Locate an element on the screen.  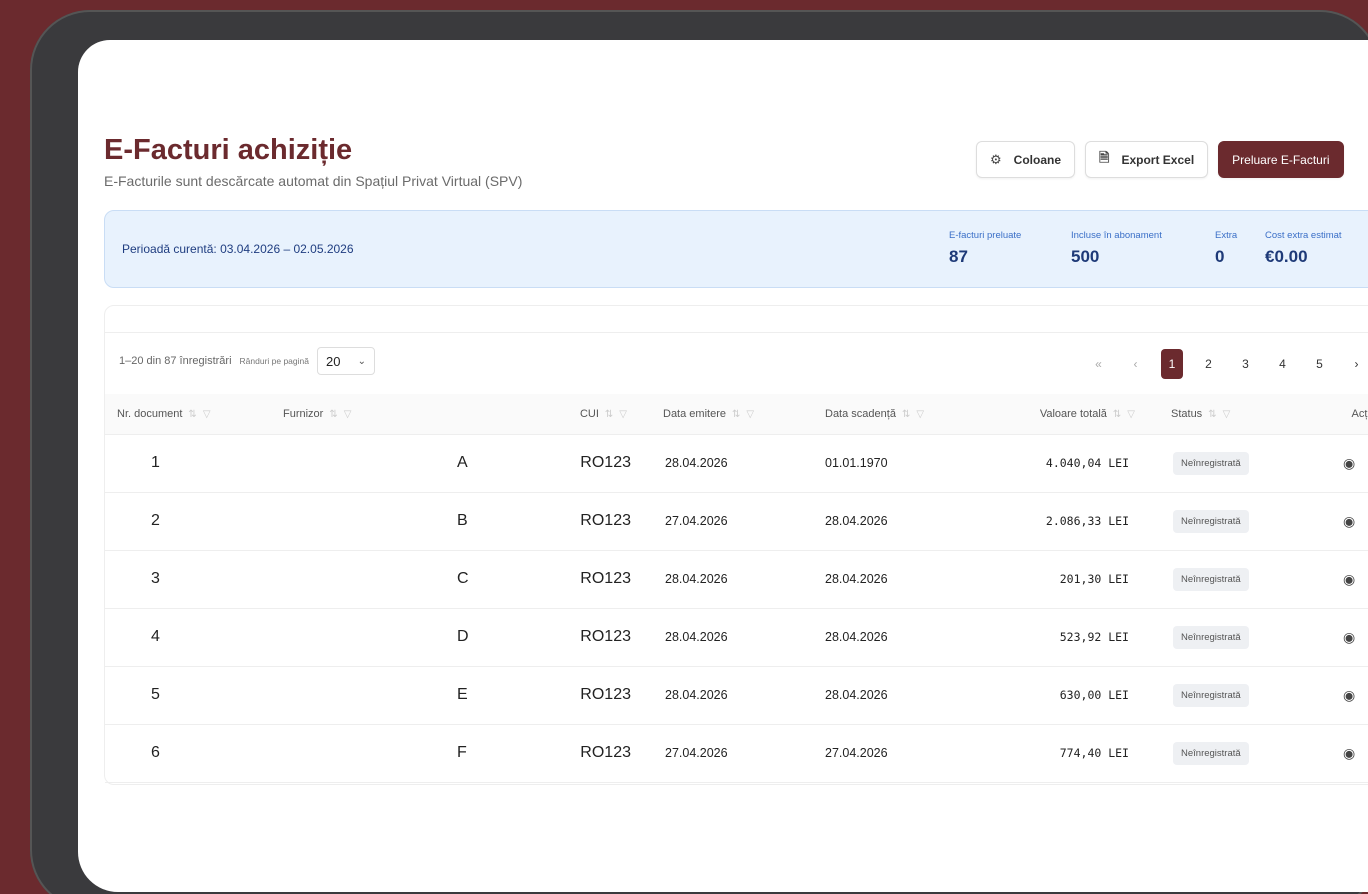
next-page-button: › is located at coordinates (1354, 364).